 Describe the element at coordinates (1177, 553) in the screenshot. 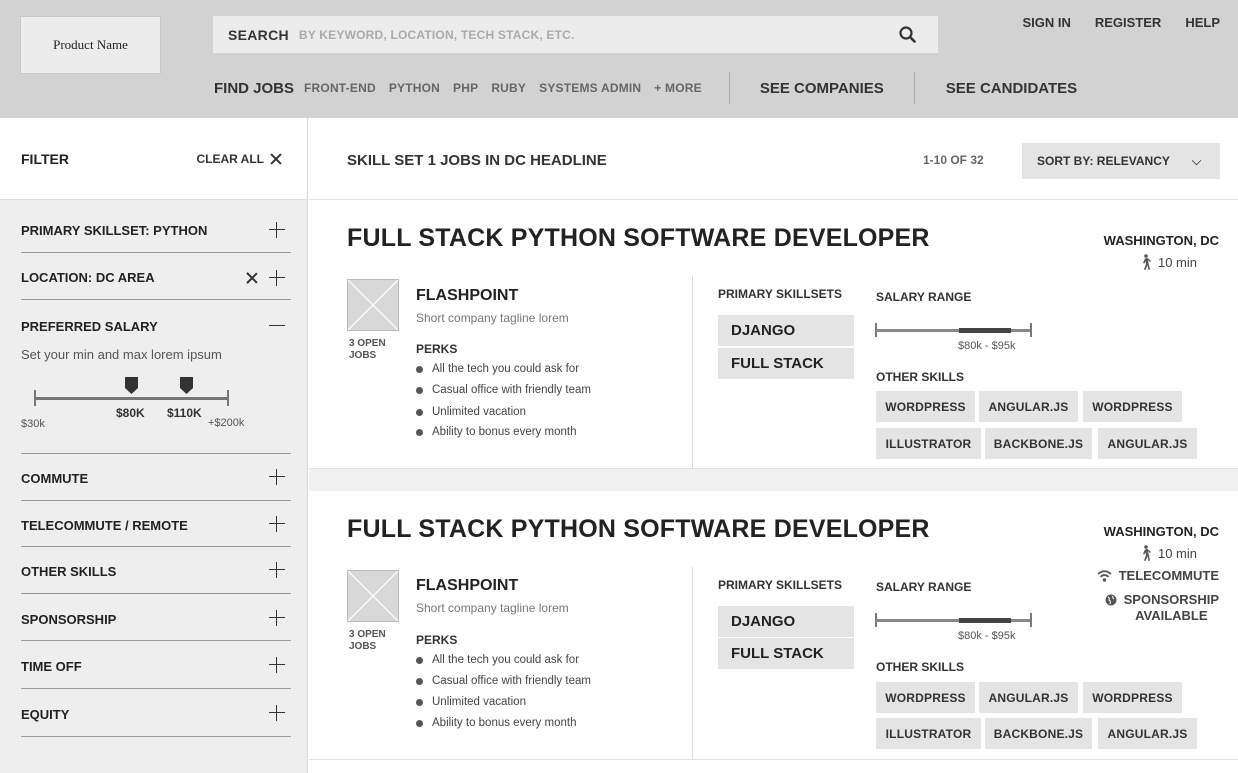

I see `commute-value: 10 min` at that location.